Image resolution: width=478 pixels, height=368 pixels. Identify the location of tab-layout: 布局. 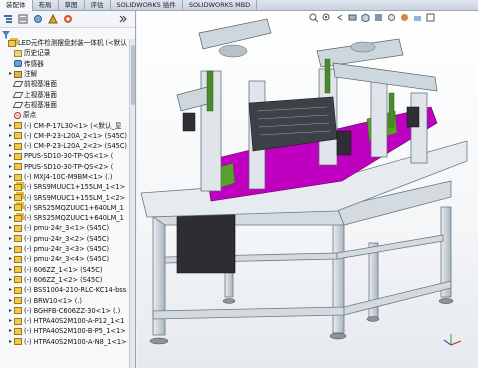
(46, 5).